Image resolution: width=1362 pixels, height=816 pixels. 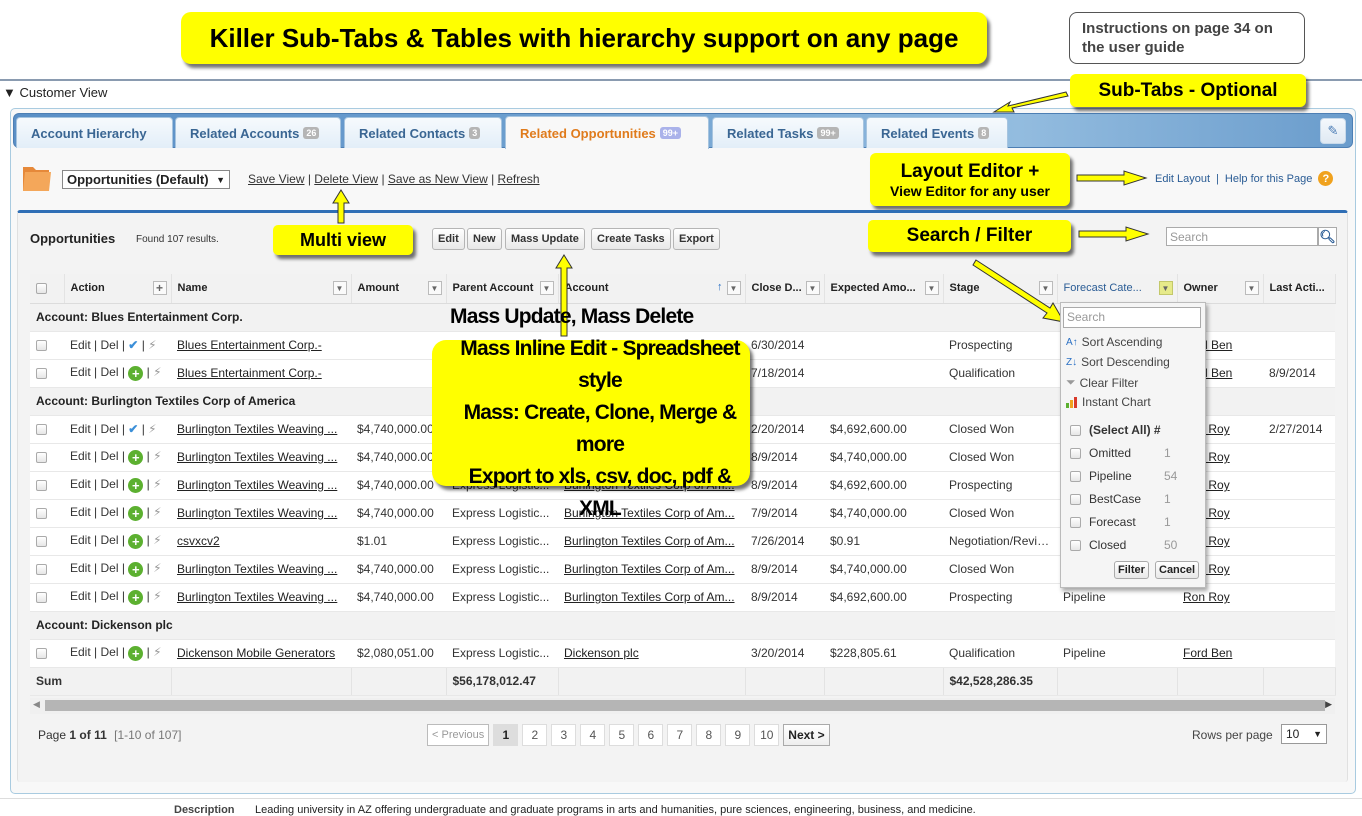 What do you see at coordinates (535, 735) in the screenshot?
I see `page-2-button: 2` at bounding box center [535, 735].